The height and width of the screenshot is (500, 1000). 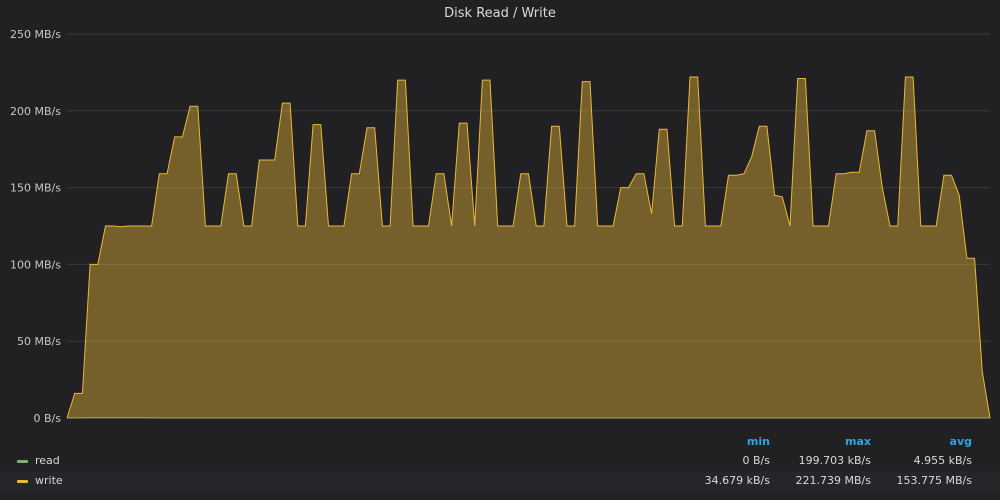 I want to click on legend-write-max: 221.739 MB/s, so click(x=833, y=480).